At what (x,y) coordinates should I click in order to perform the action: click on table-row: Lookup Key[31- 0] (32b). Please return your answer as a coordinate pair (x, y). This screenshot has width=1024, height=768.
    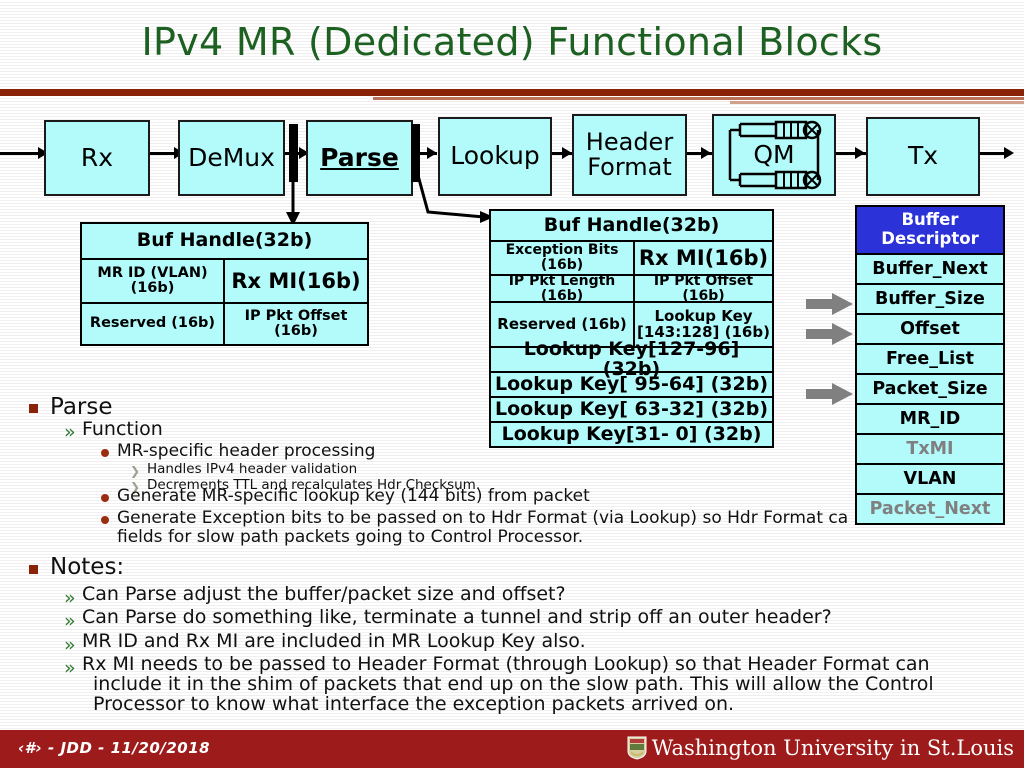
    Looking at the image, I should click on (631, 434).